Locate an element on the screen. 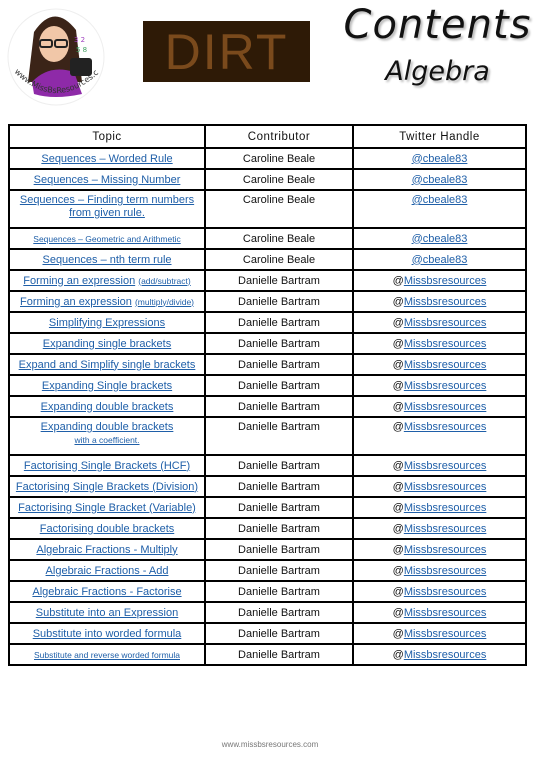  topic-link: Substitute into worded formula is located at coordinates (107, 634).